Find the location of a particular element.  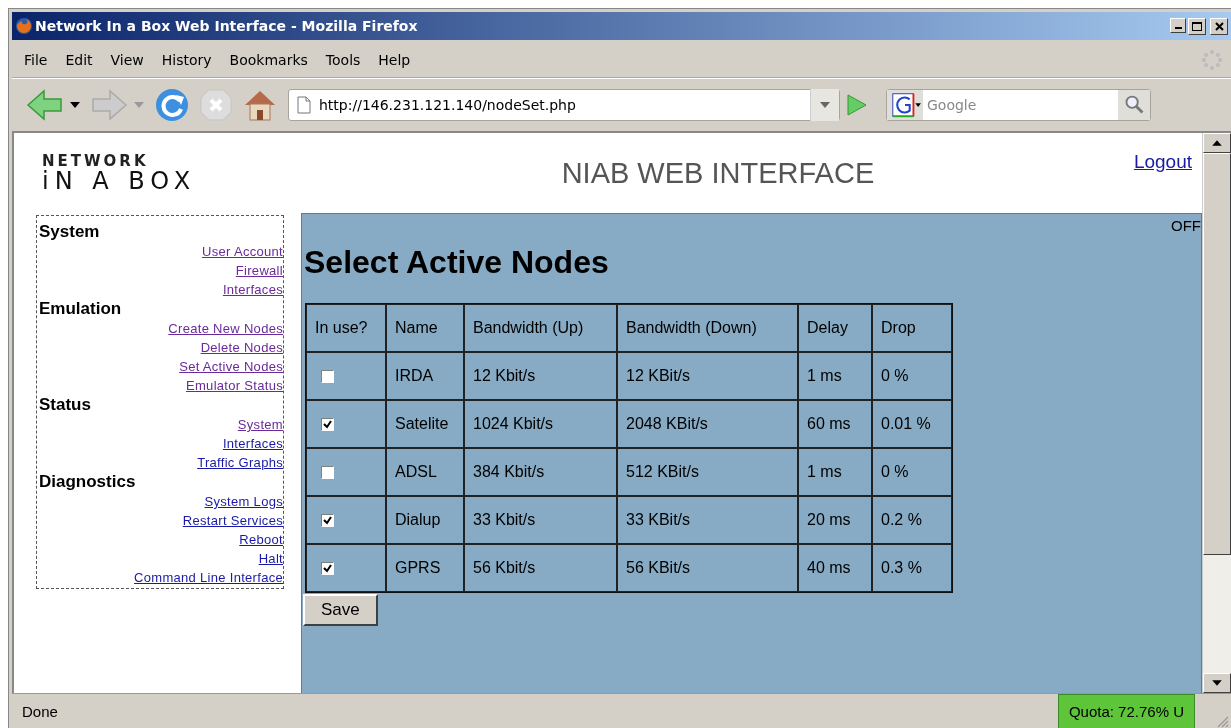

column-header: In use? is located at coordinates (346, 328).